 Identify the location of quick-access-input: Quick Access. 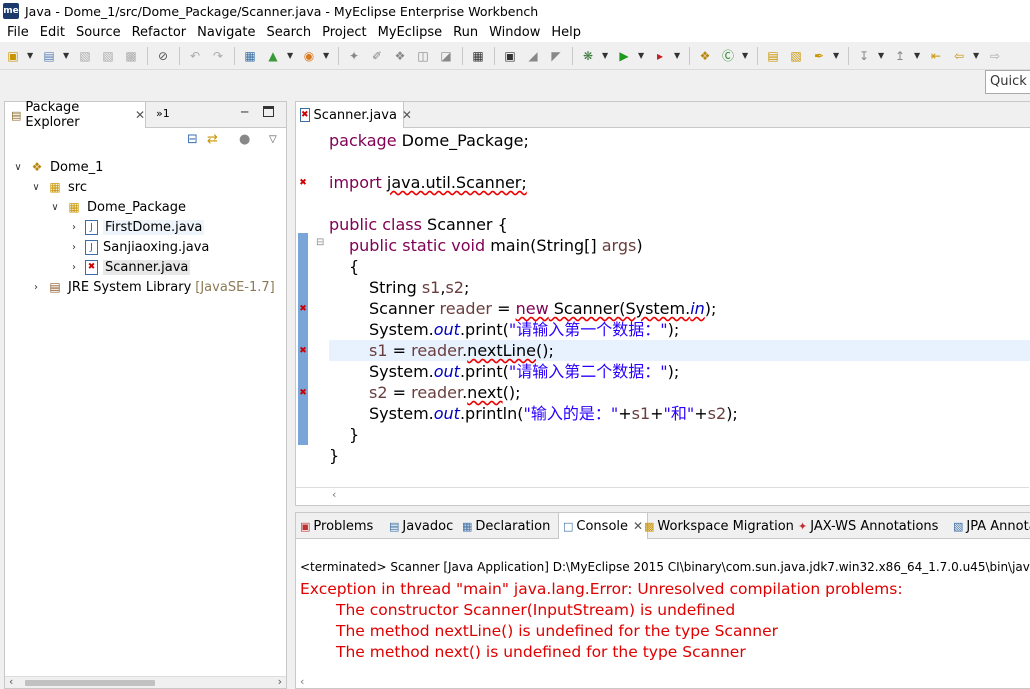
(1007, 82).